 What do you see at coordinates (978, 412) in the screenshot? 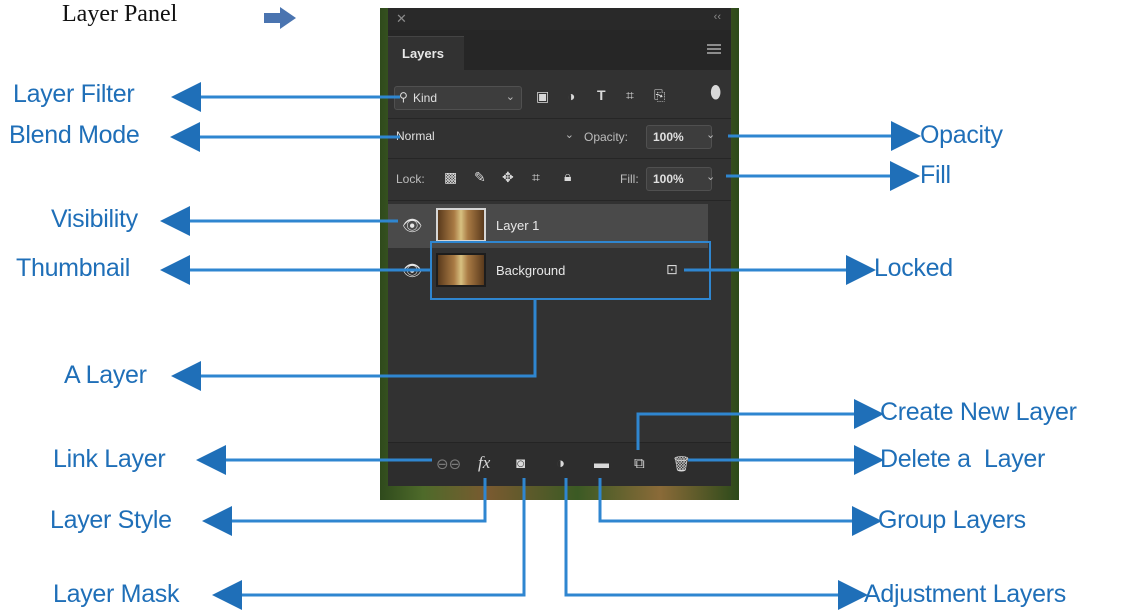
I see `label-create-new-layer: Create New Layer` at bounding box center [978, 412].